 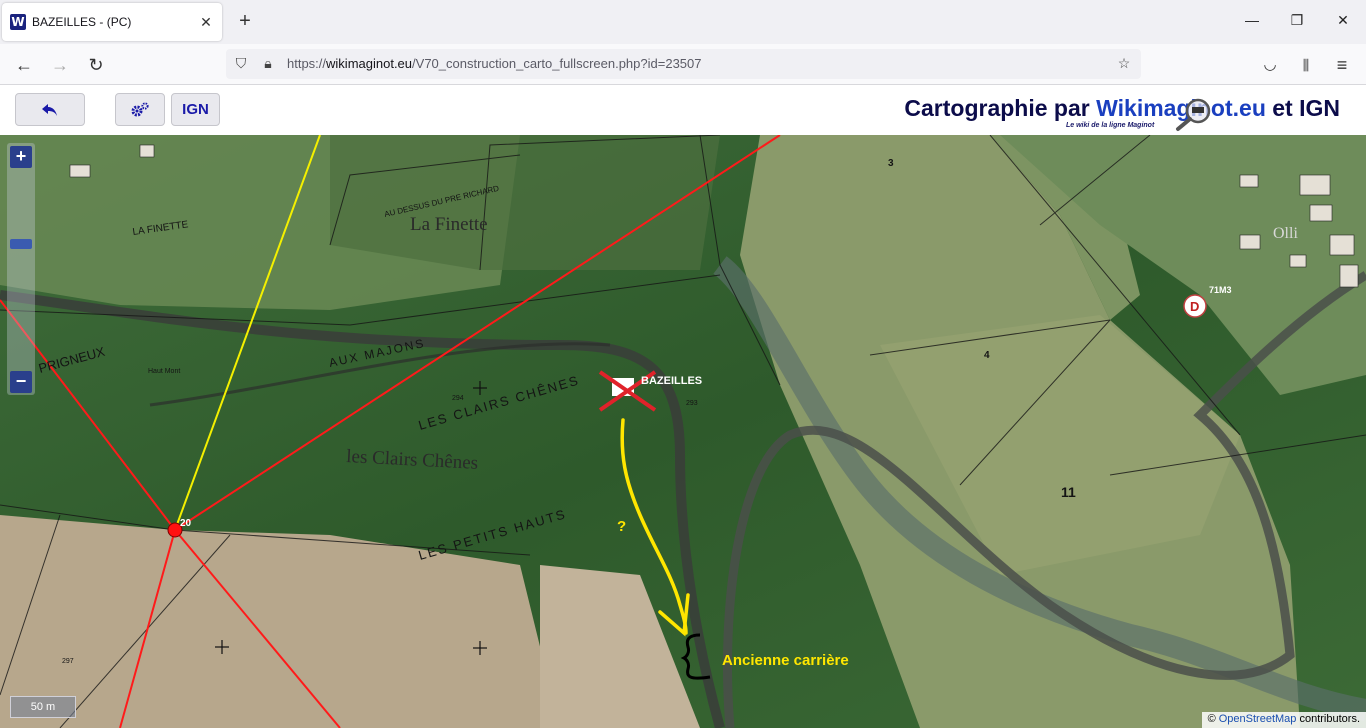 I want to click on tab-title: BAZEILLES - (PC), so click(x=82, y=22).